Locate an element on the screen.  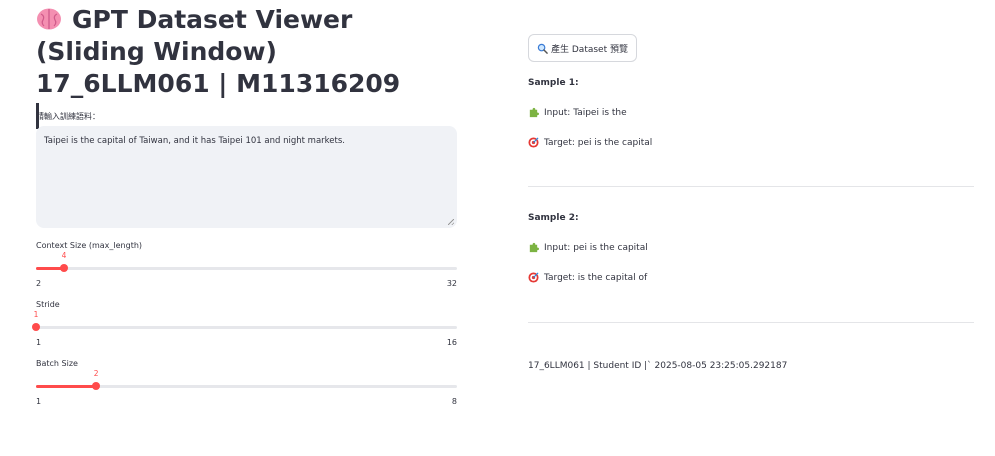
sample-1-input: Input: Taipei is the is located at coordinates (585, 112).